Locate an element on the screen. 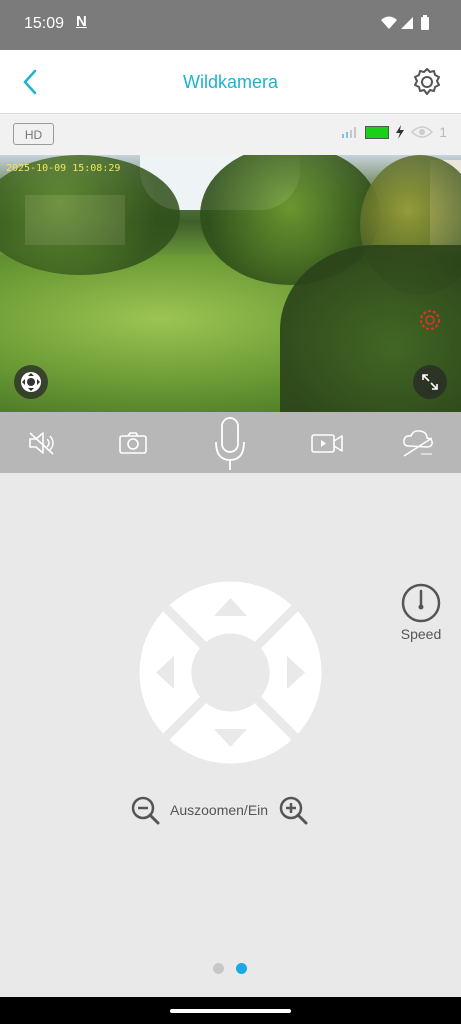 The image size is (461, 1024). speed-control: Speed is located at coordinates (421, 612).